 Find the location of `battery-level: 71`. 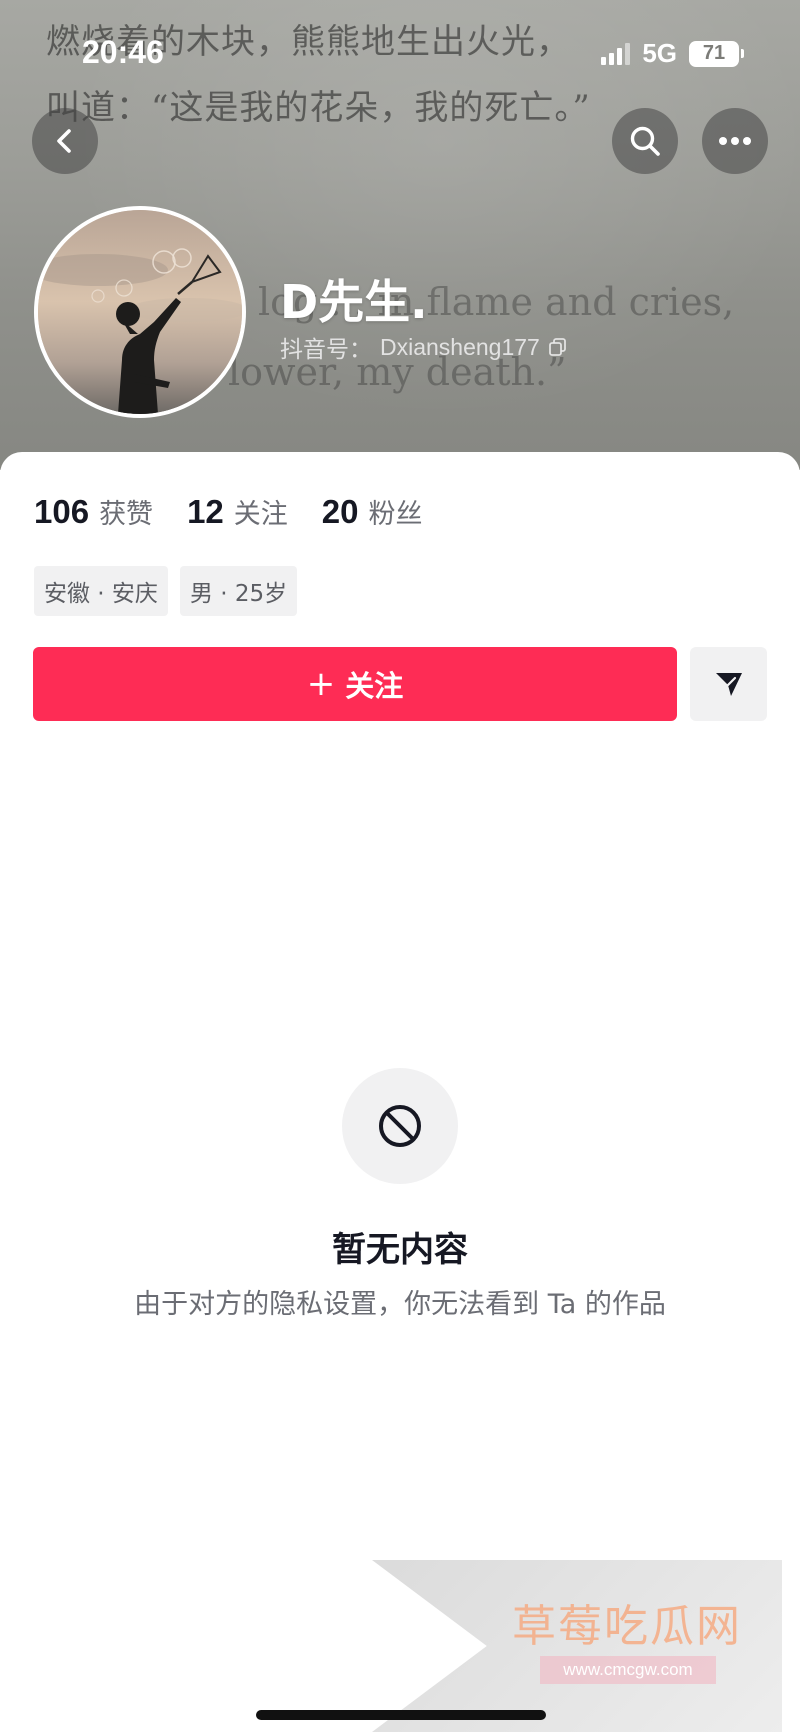

battery-level: 71 is located at coordinates (714, 53).